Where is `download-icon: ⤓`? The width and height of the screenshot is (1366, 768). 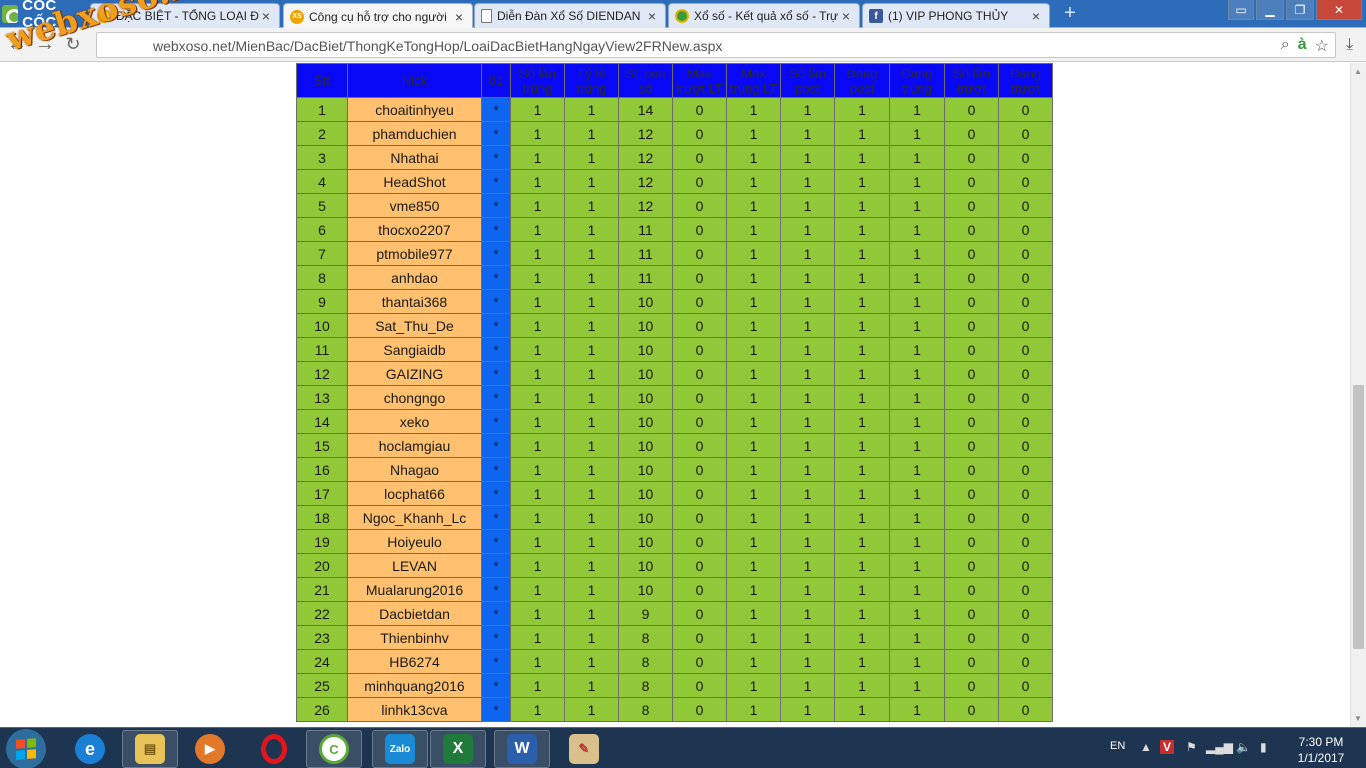 download-icon: ⤓ is located at coordinates (1349, 45).